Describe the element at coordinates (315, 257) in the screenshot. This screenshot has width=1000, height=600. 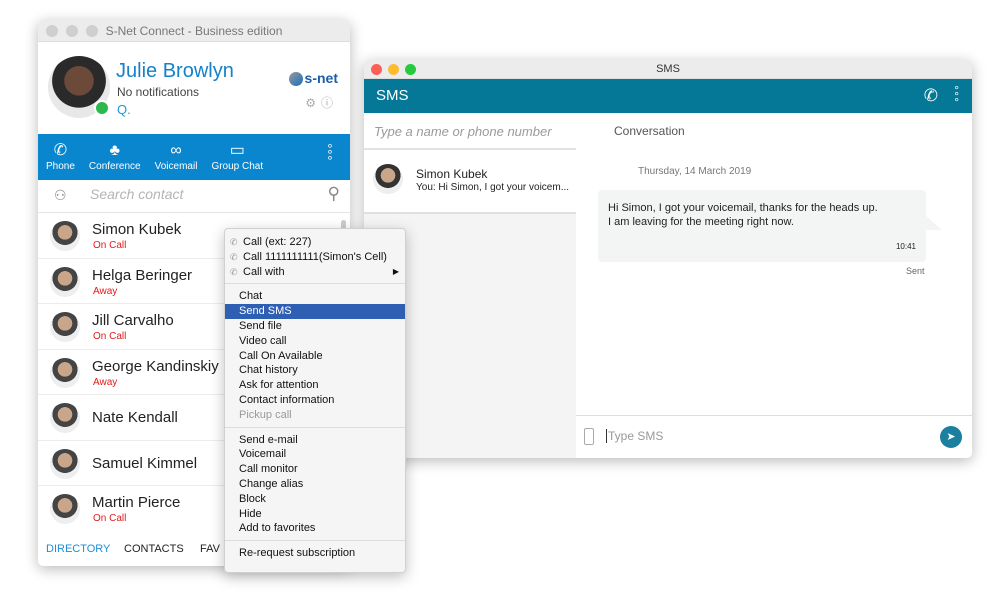
I see `menu-item-call-cell: Call 1111111111(Simon's Cell)` at that location.